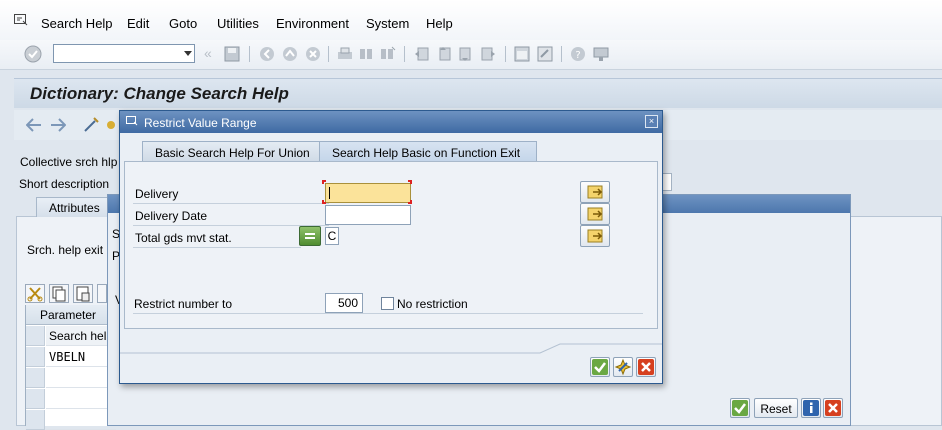  I want to click on restrict-number-value: 500, so click(347, 303).